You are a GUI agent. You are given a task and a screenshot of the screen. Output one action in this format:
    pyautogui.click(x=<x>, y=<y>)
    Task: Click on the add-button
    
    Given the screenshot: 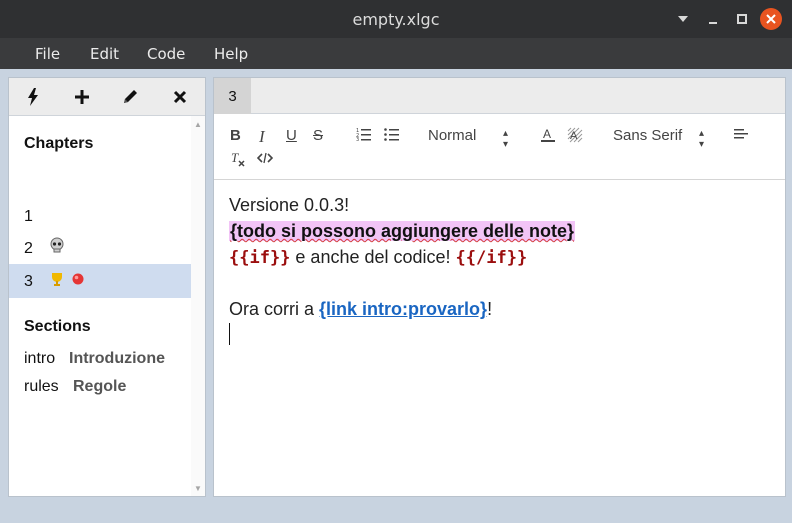 What is the action you would take?
    pyautogui.click(x=82, y=97)
    